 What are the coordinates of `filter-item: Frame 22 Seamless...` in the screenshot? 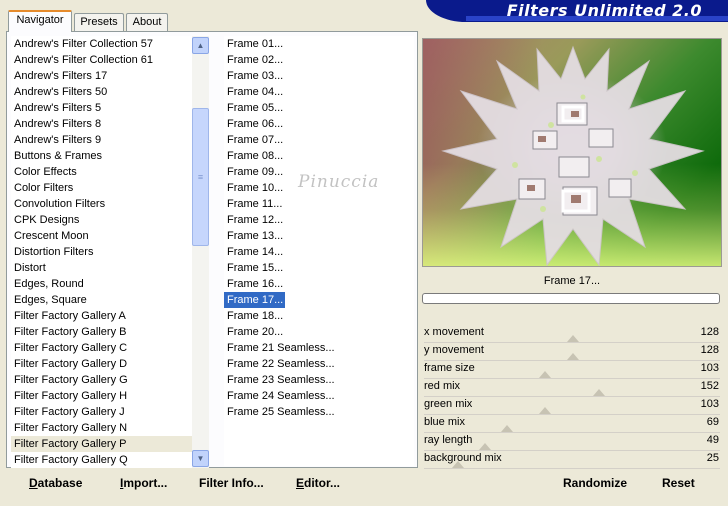 It's located at (280, 364).